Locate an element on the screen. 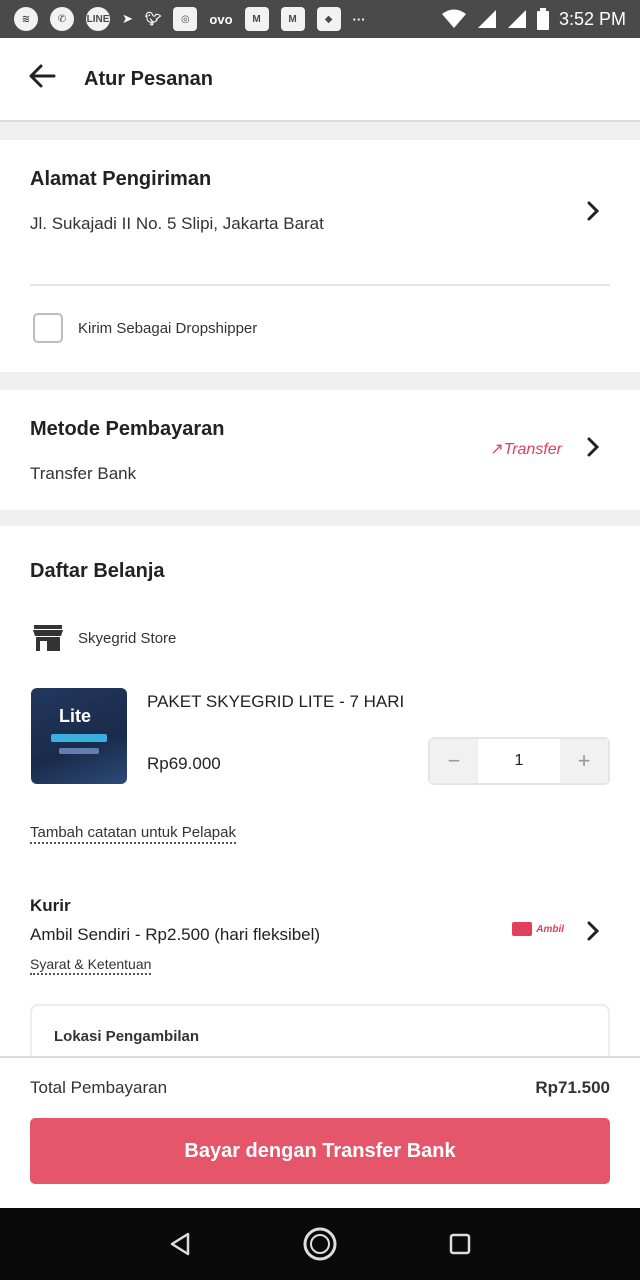 Image resolution: width=640 pixels, height=1280 pixels. product-thumbnail: Lite is located at coordinates (79, 736).